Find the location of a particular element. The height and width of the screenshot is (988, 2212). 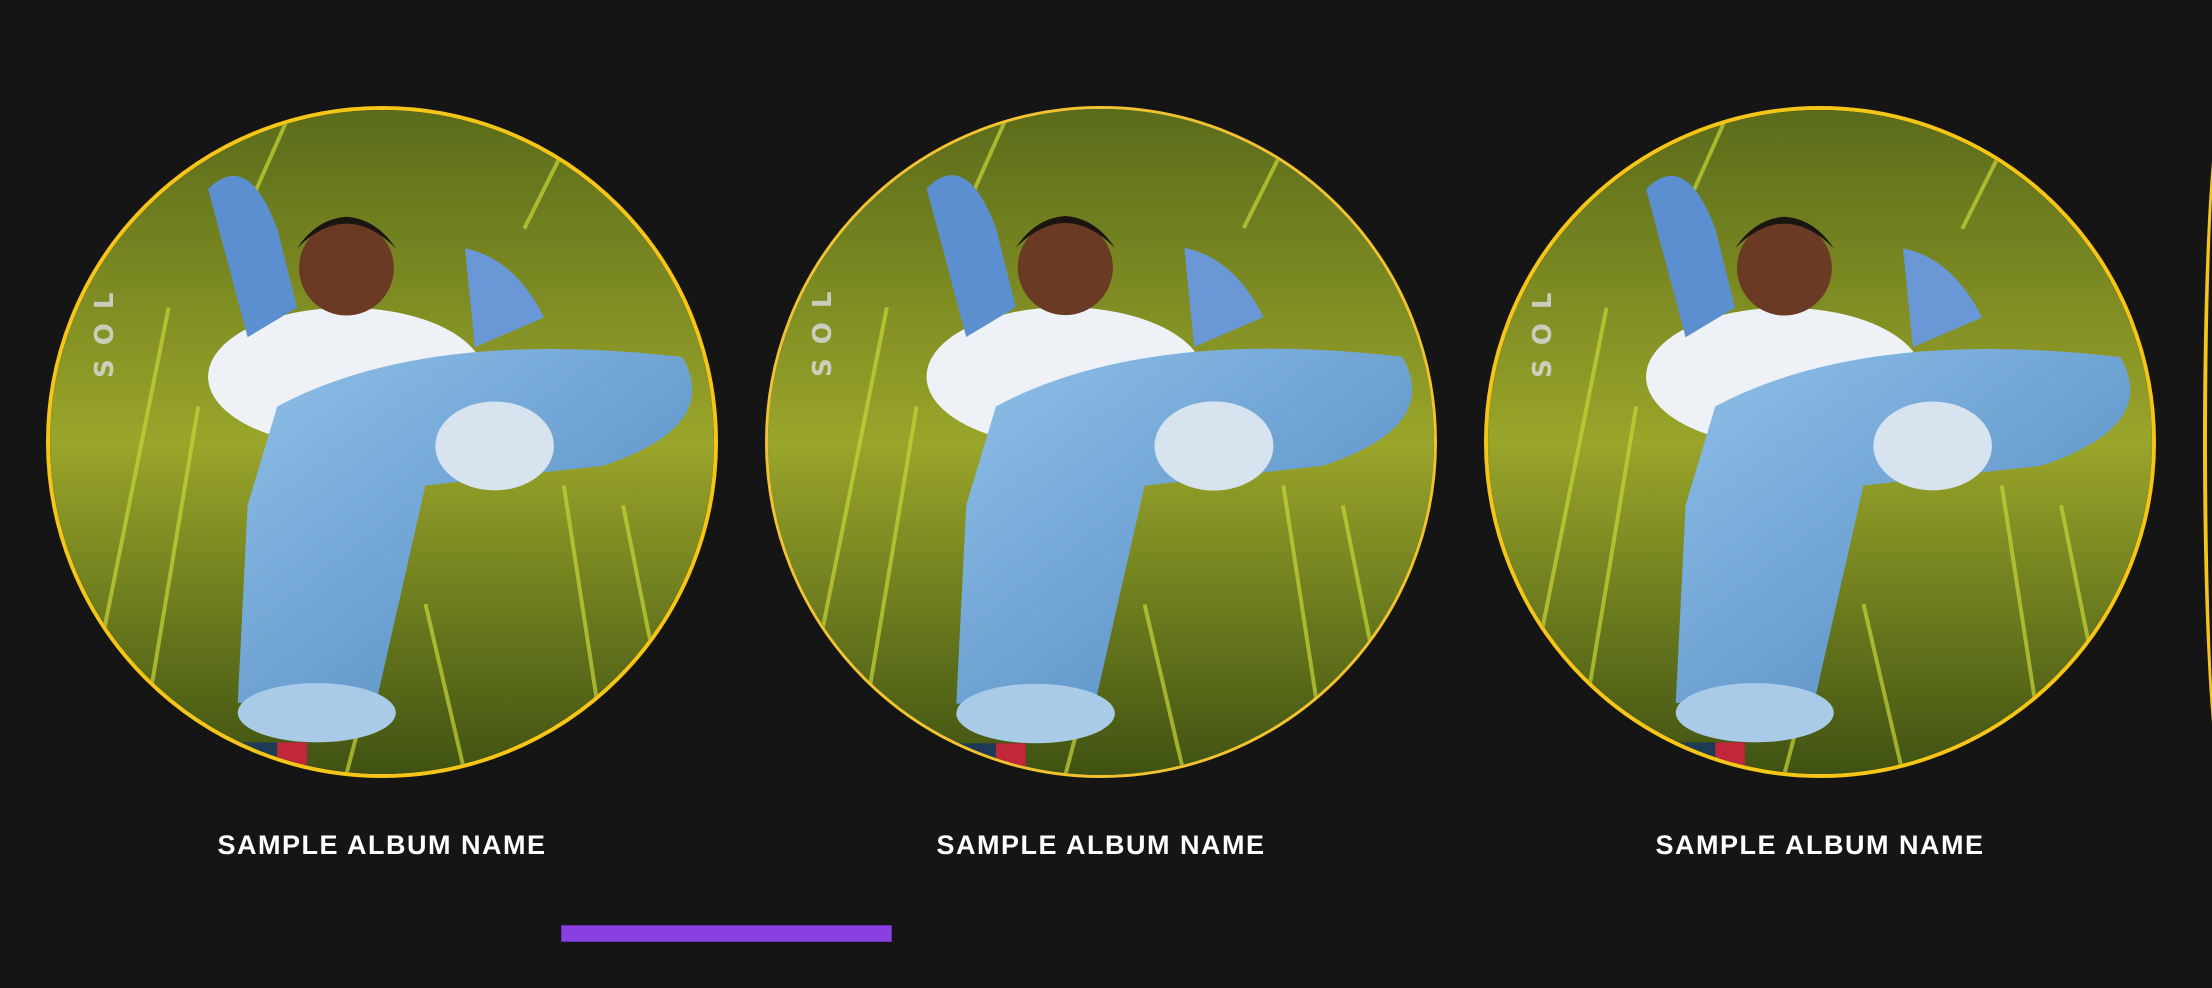

next-album-peek is located at coordinates (2207, 442).